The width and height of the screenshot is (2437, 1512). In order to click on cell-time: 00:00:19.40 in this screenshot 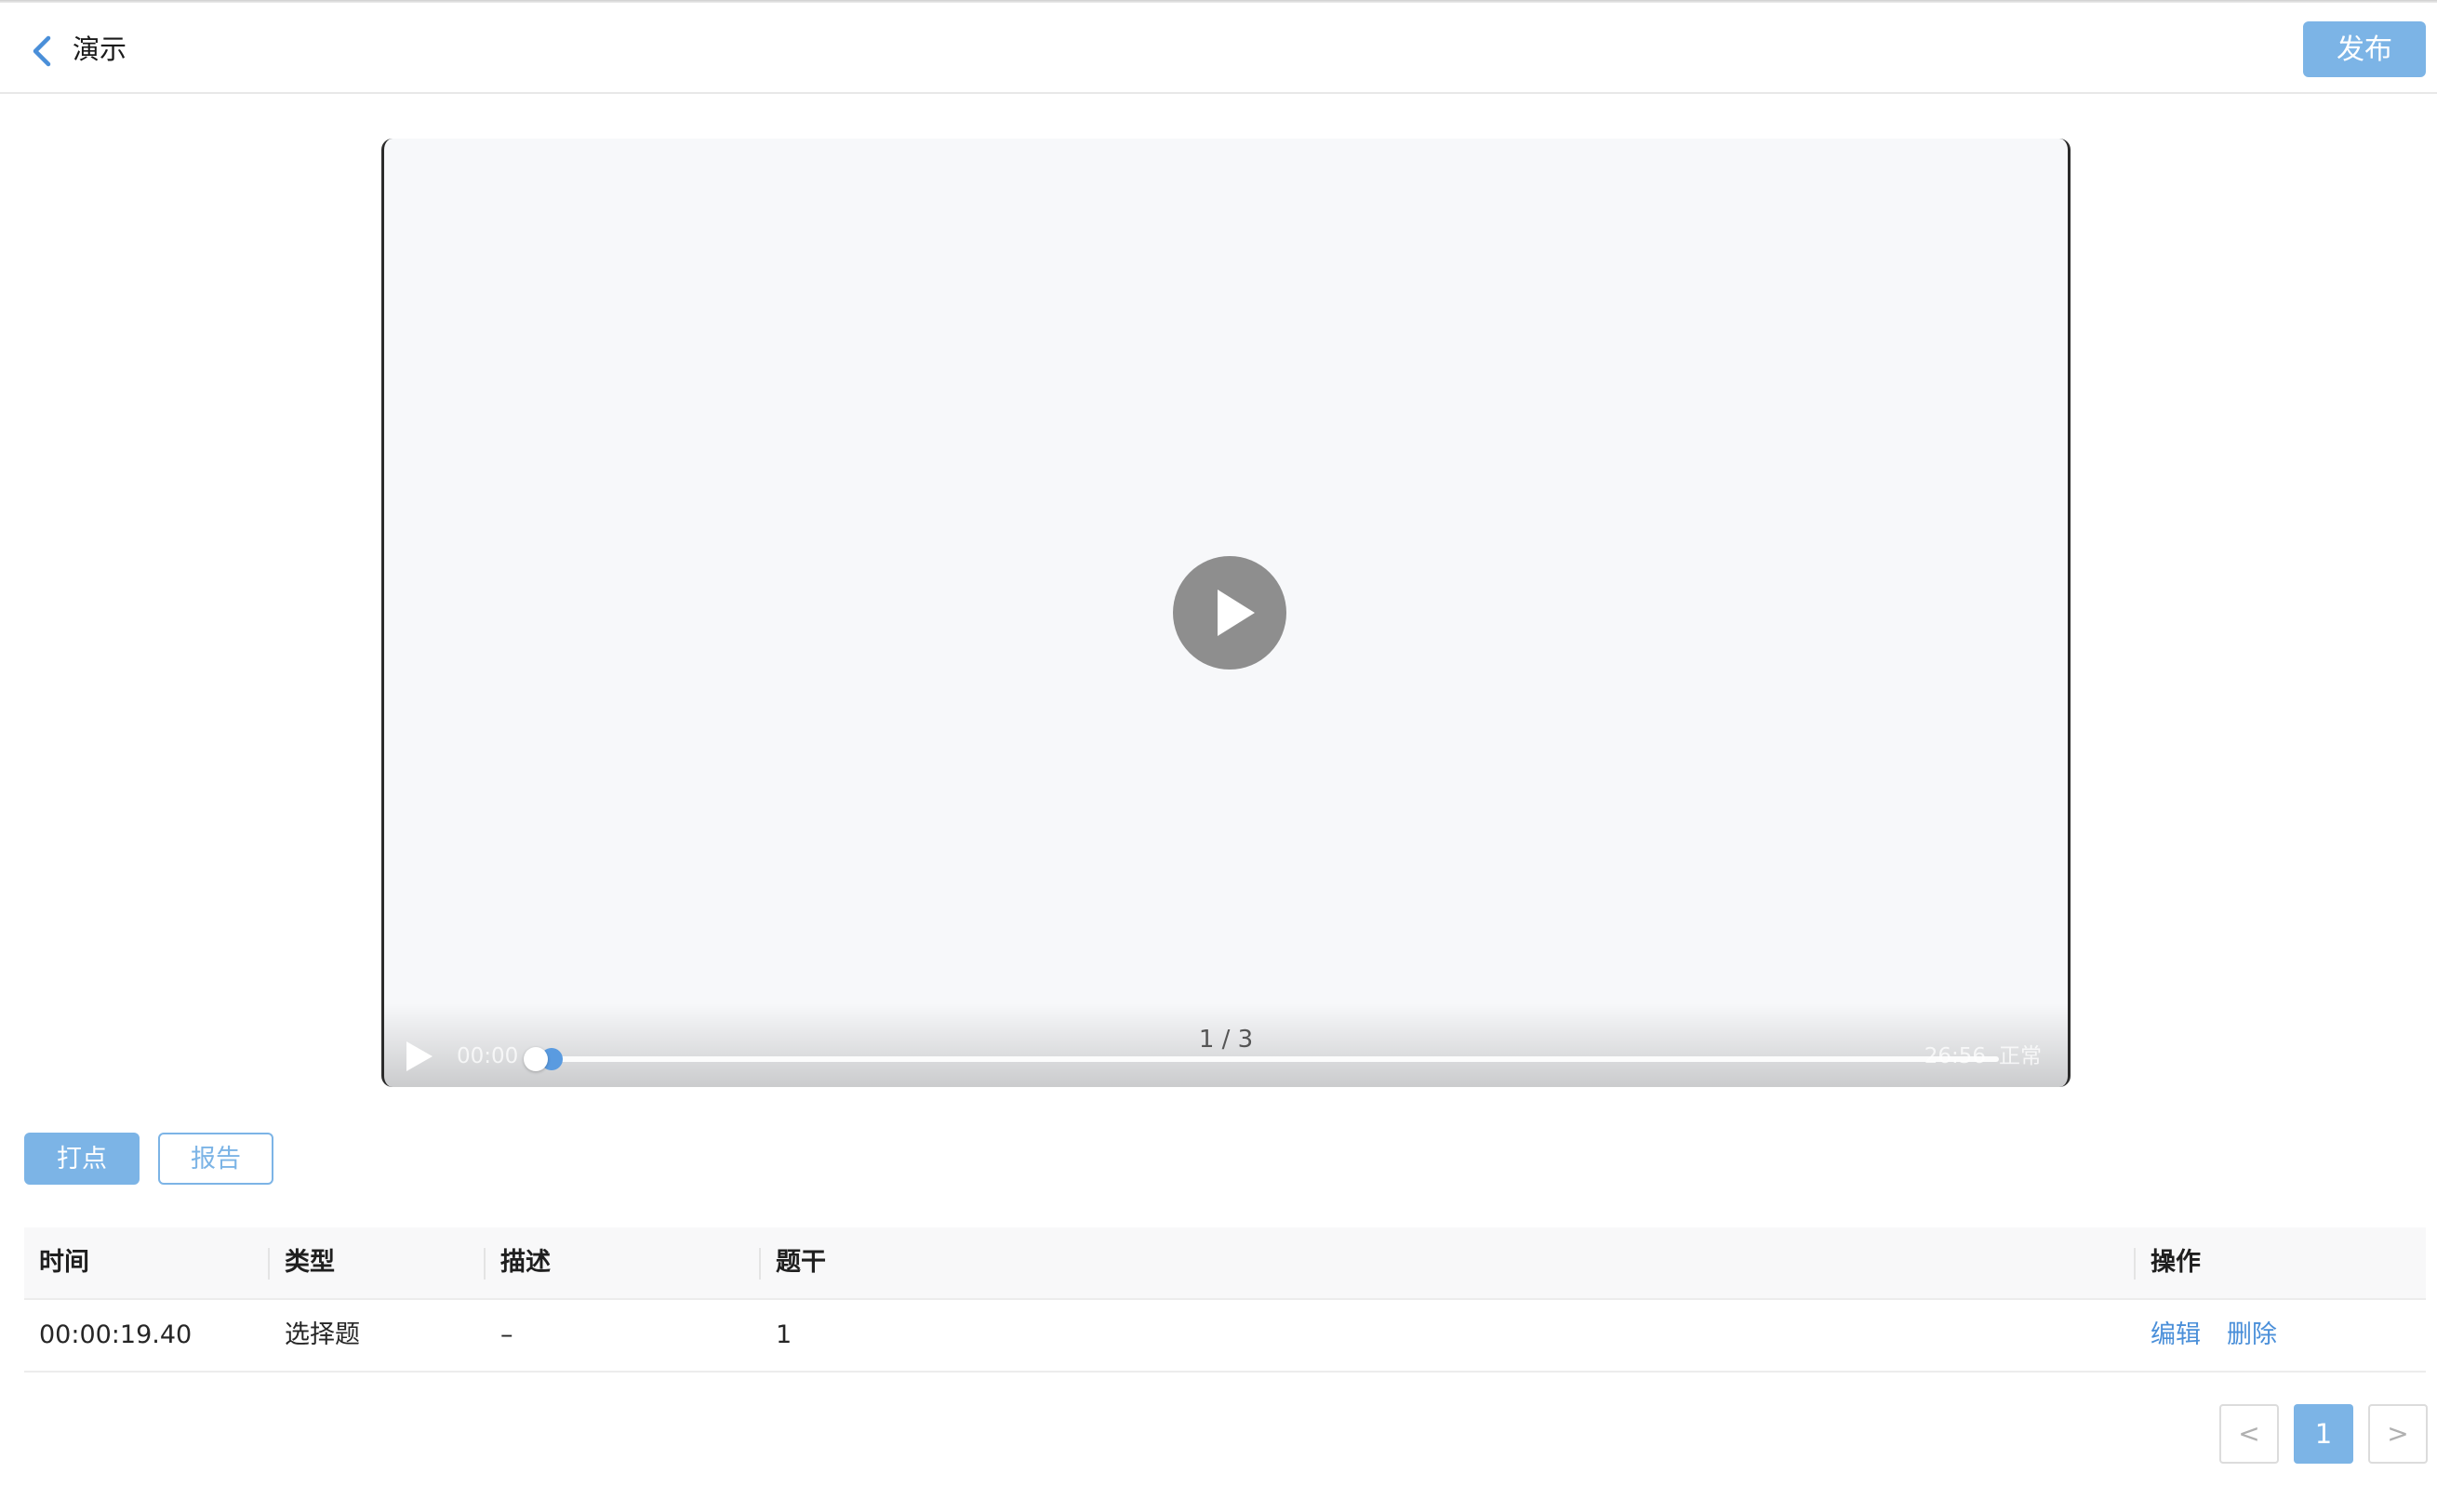, I will do `click(116, 1334)`.